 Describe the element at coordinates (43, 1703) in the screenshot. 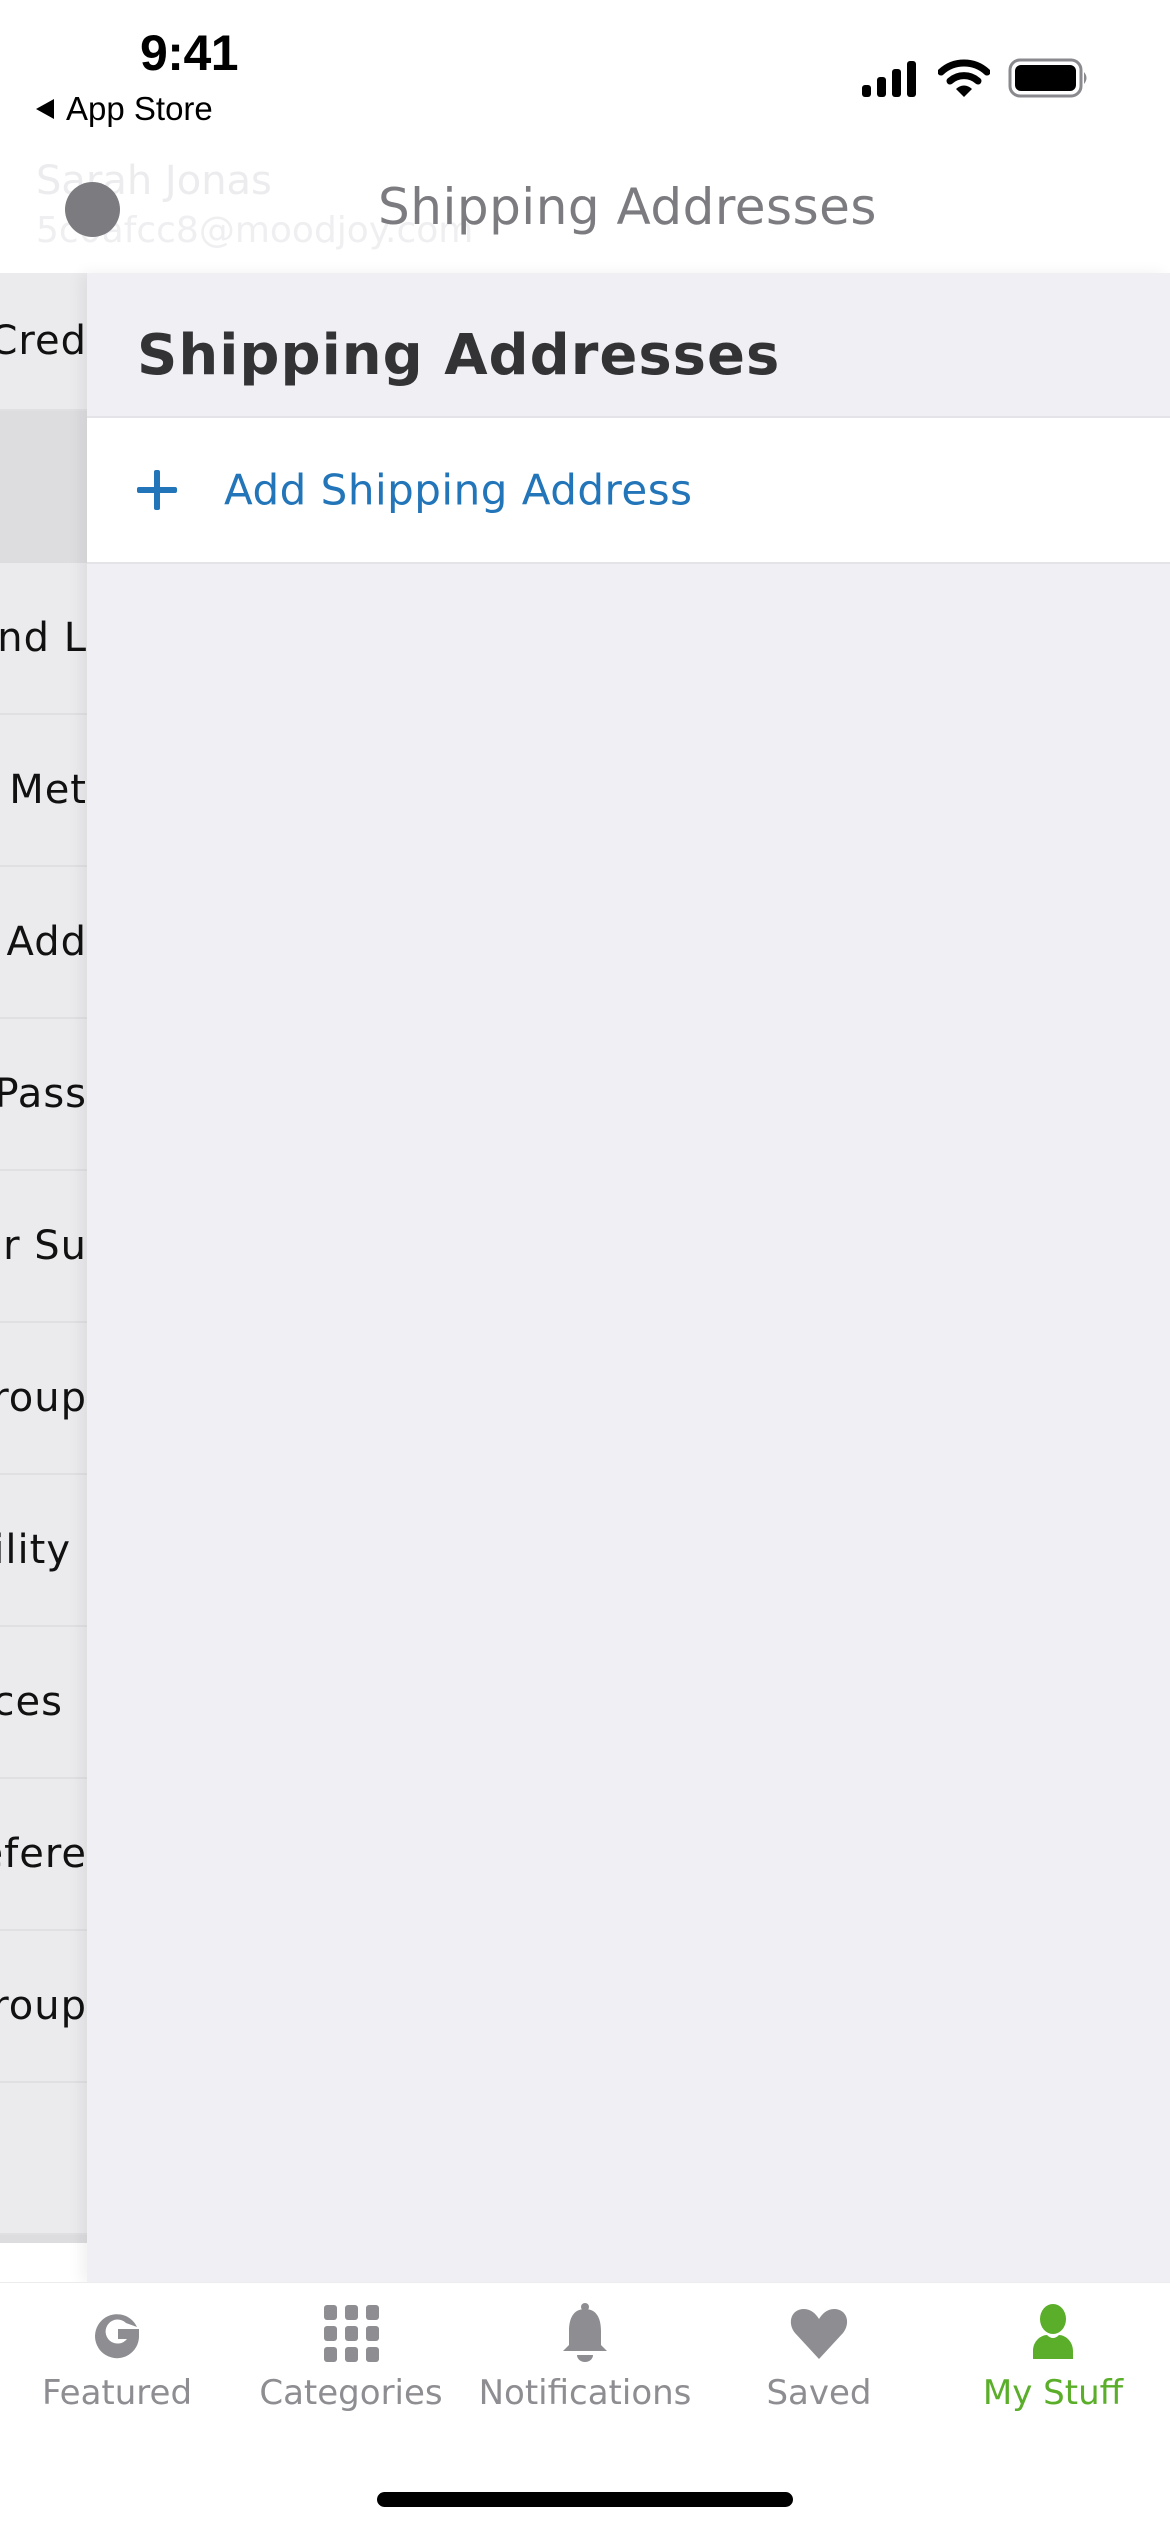

I see `underlying-list-item: ces` at that location.